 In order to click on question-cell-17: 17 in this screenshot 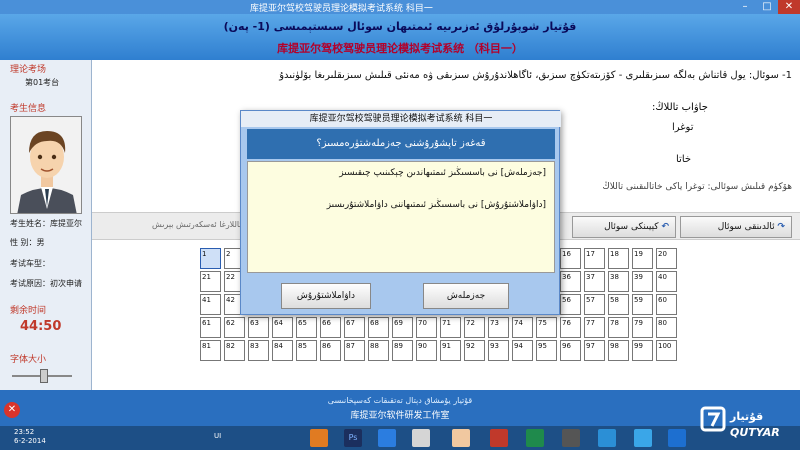, I will do `click(594, 258)`.